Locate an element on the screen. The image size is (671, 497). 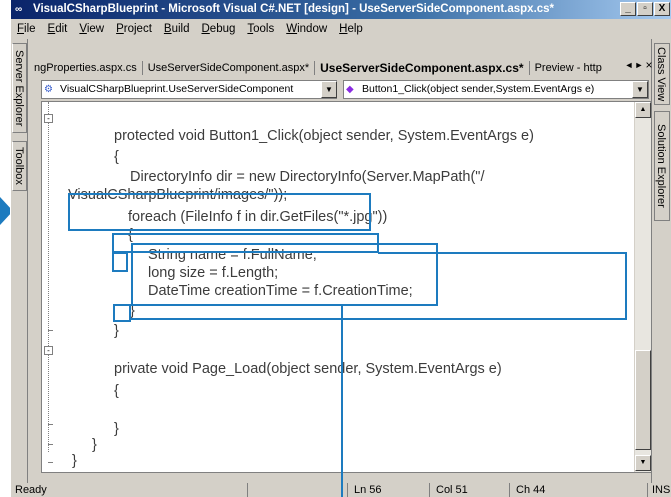
toolbox-tab: Toolbox is located at coordinates (19, 166).